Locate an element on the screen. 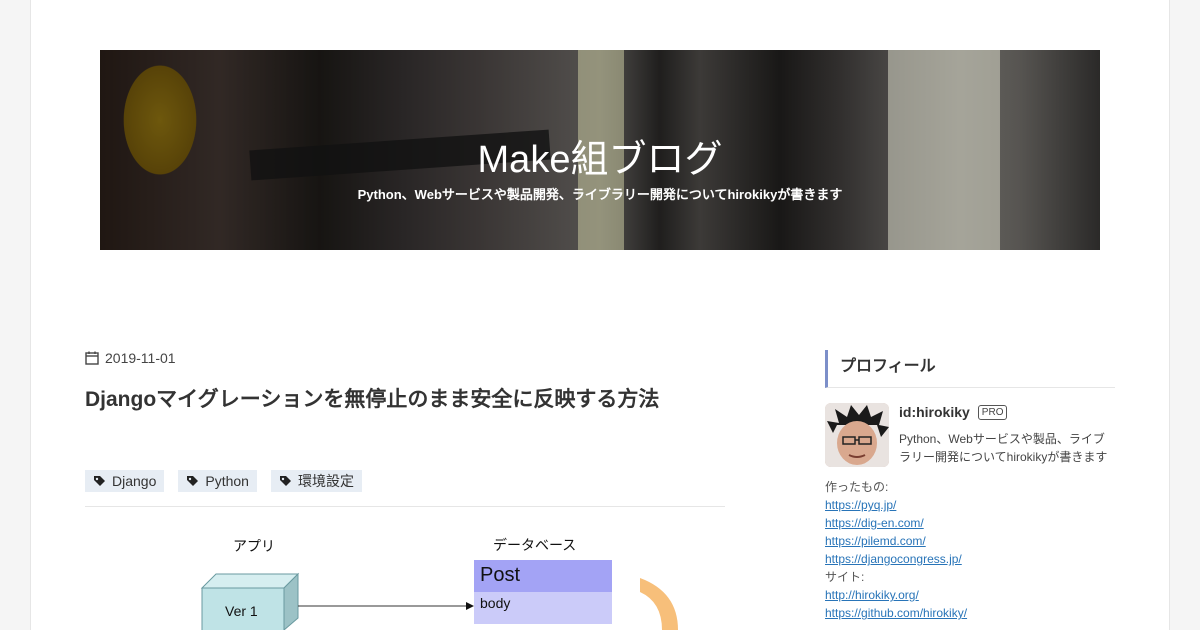  tag-label: 環境設定 is located at coordinates (325, 481).